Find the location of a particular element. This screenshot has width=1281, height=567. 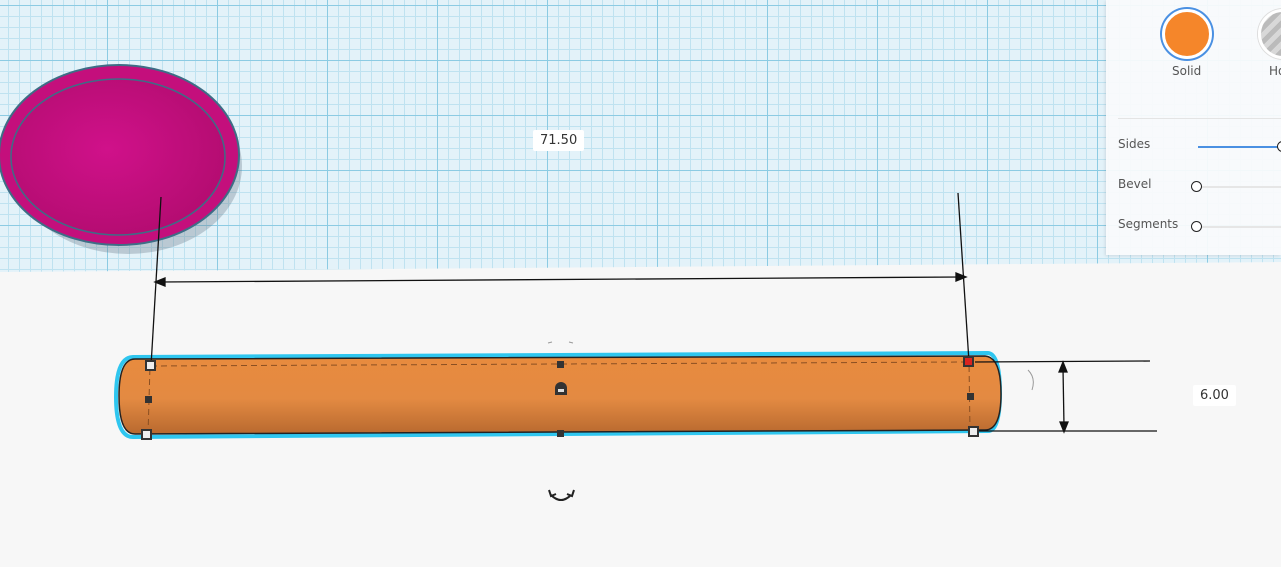

bevel-label: Bevel is located at coordinates (1135, 184).